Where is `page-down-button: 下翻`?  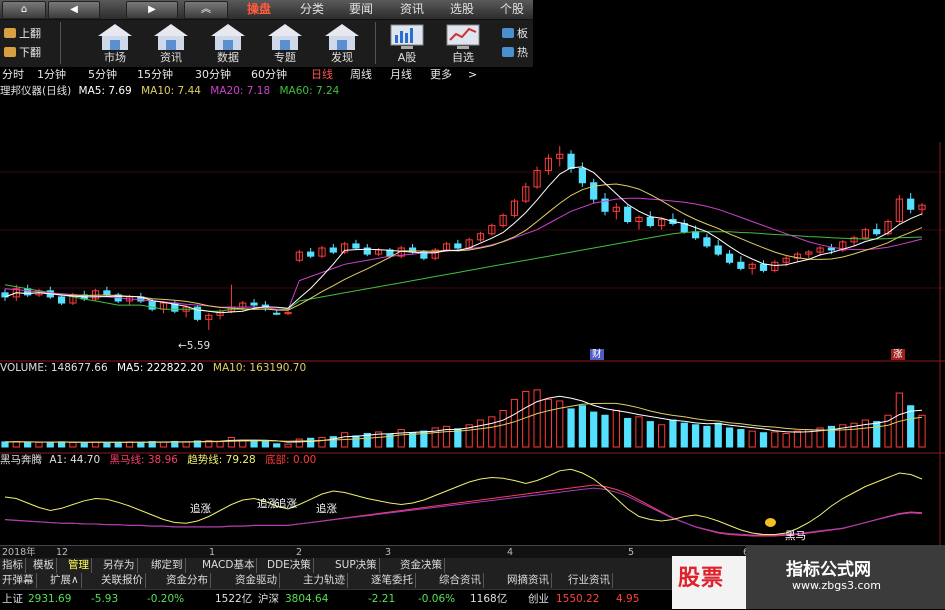
page-down-button: 下翻 is located at coordinates (28, 53).